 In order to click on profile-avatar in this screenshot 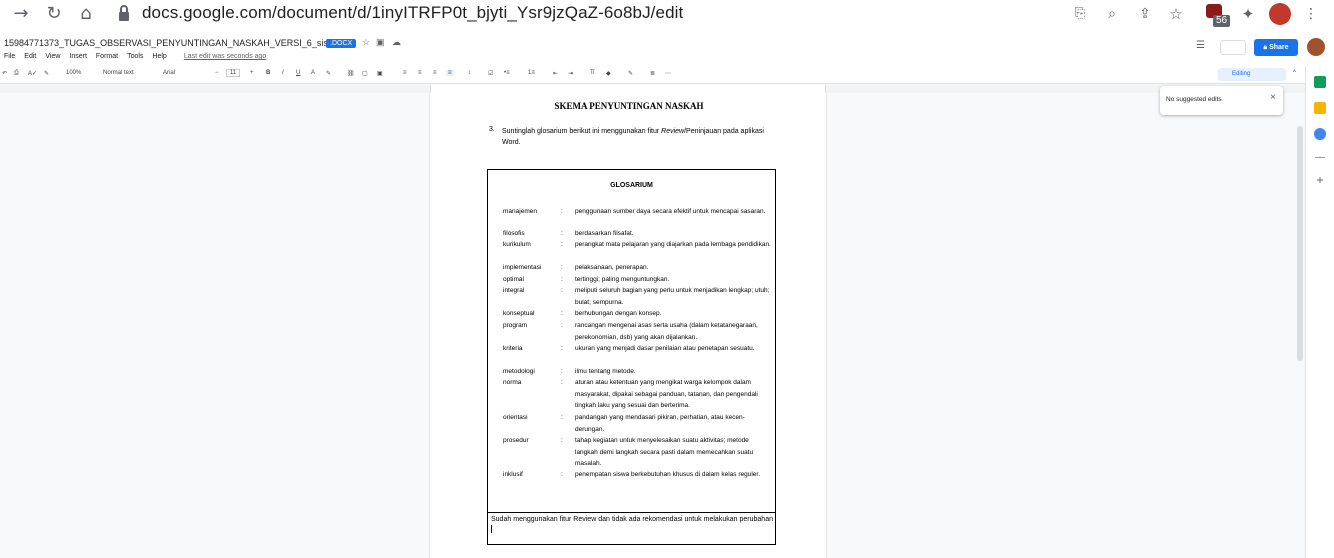, I will do `click(1280, 14)`.